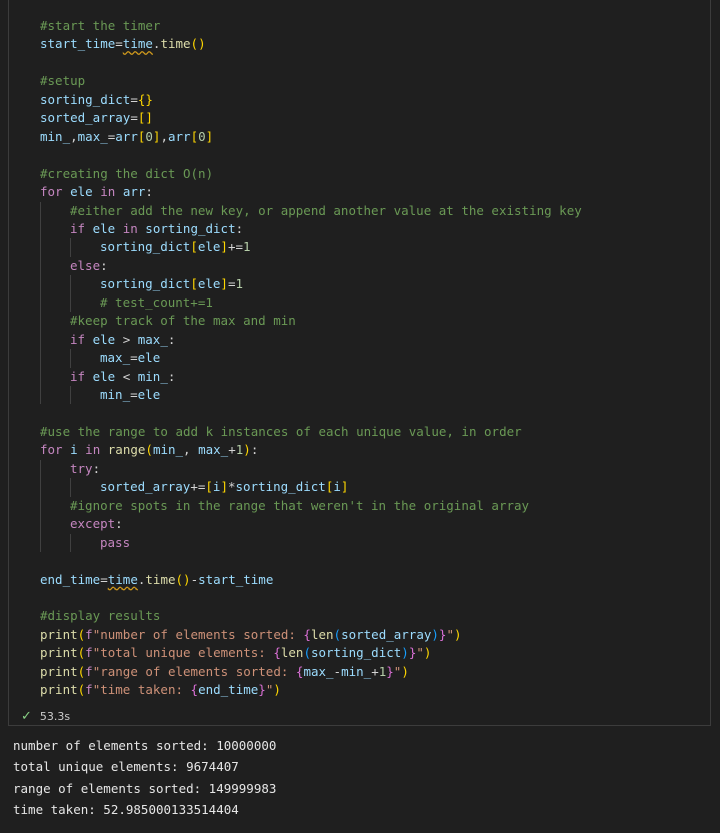 The image size is (720, 833). Describe the element at coordinates (247, 247) in the screenshot. I see `code-token: 1` at that location.